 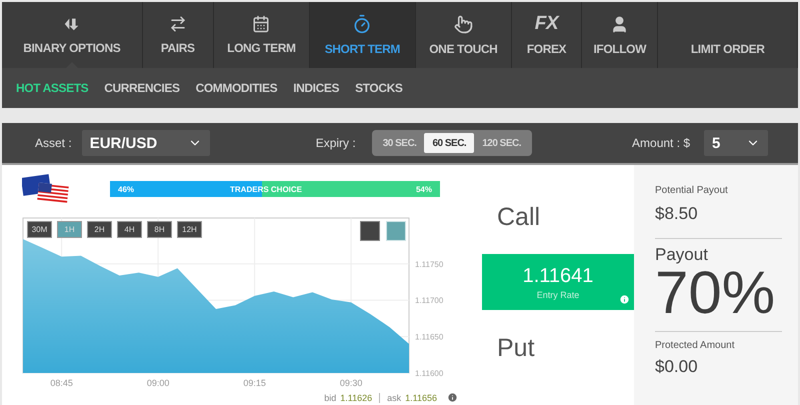 What do you see at coordinates (158, 383) in the screenshot?
I see `axis-label: 09:00` at bounding box center [158, 383].